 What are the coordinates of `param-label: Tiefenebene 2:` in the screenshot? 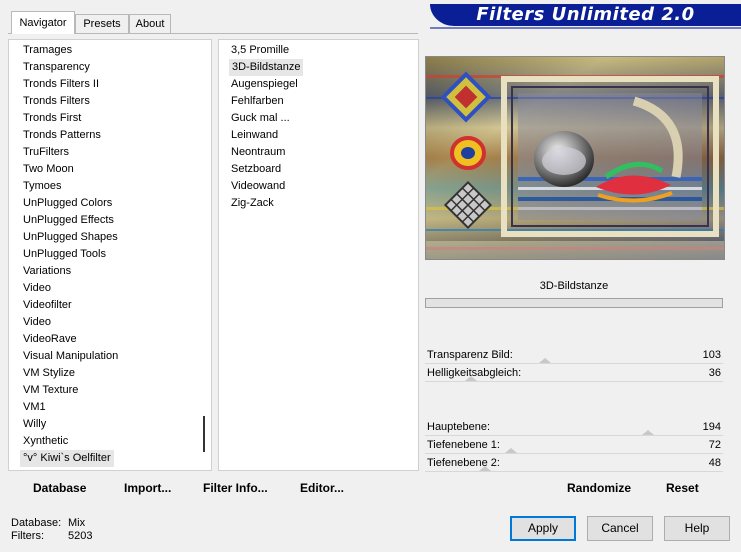 It's located at (463, 463).